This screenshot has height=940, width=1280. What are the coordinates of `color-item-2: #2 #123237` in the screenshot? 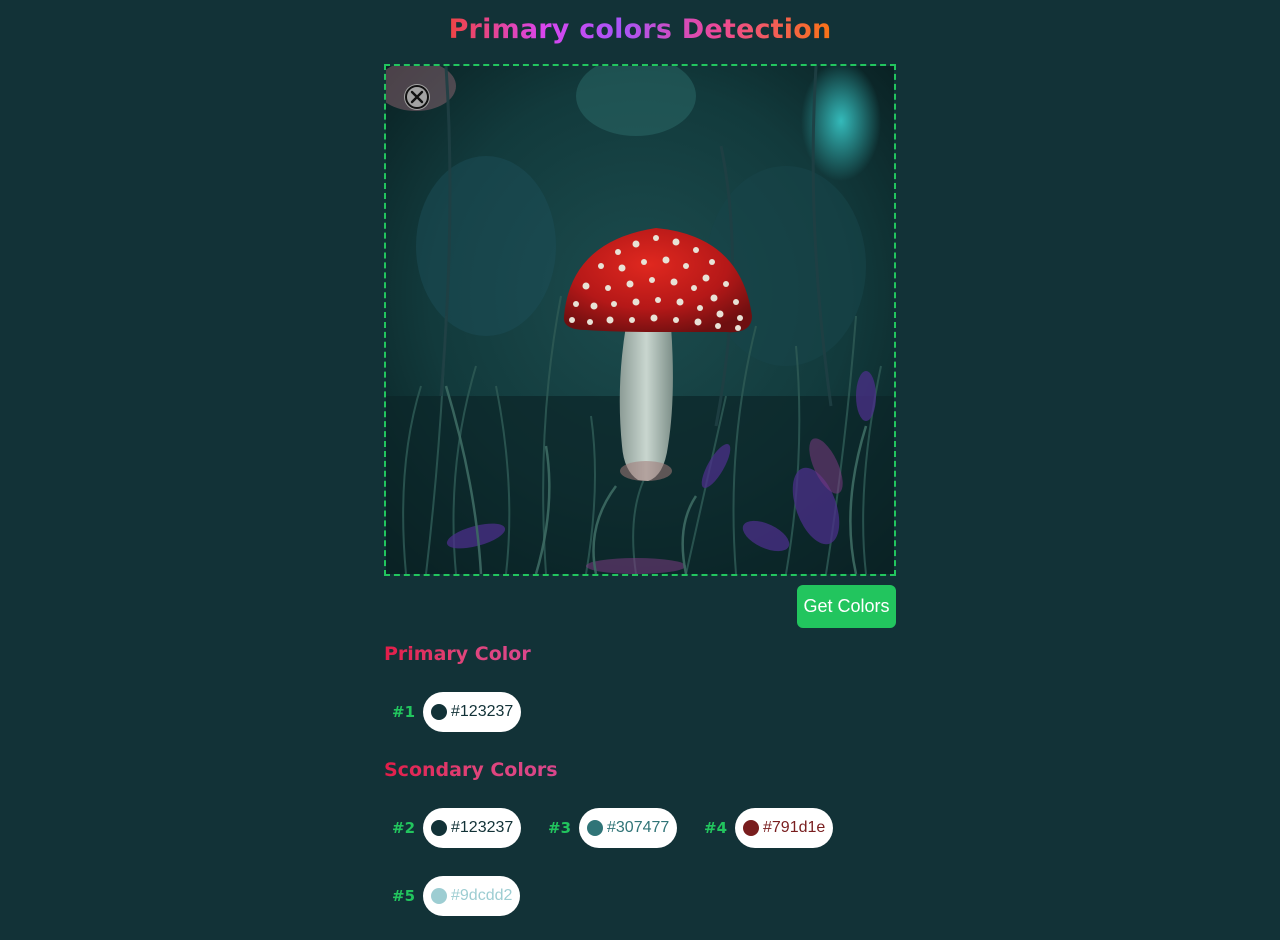 It's located at (453, 828).